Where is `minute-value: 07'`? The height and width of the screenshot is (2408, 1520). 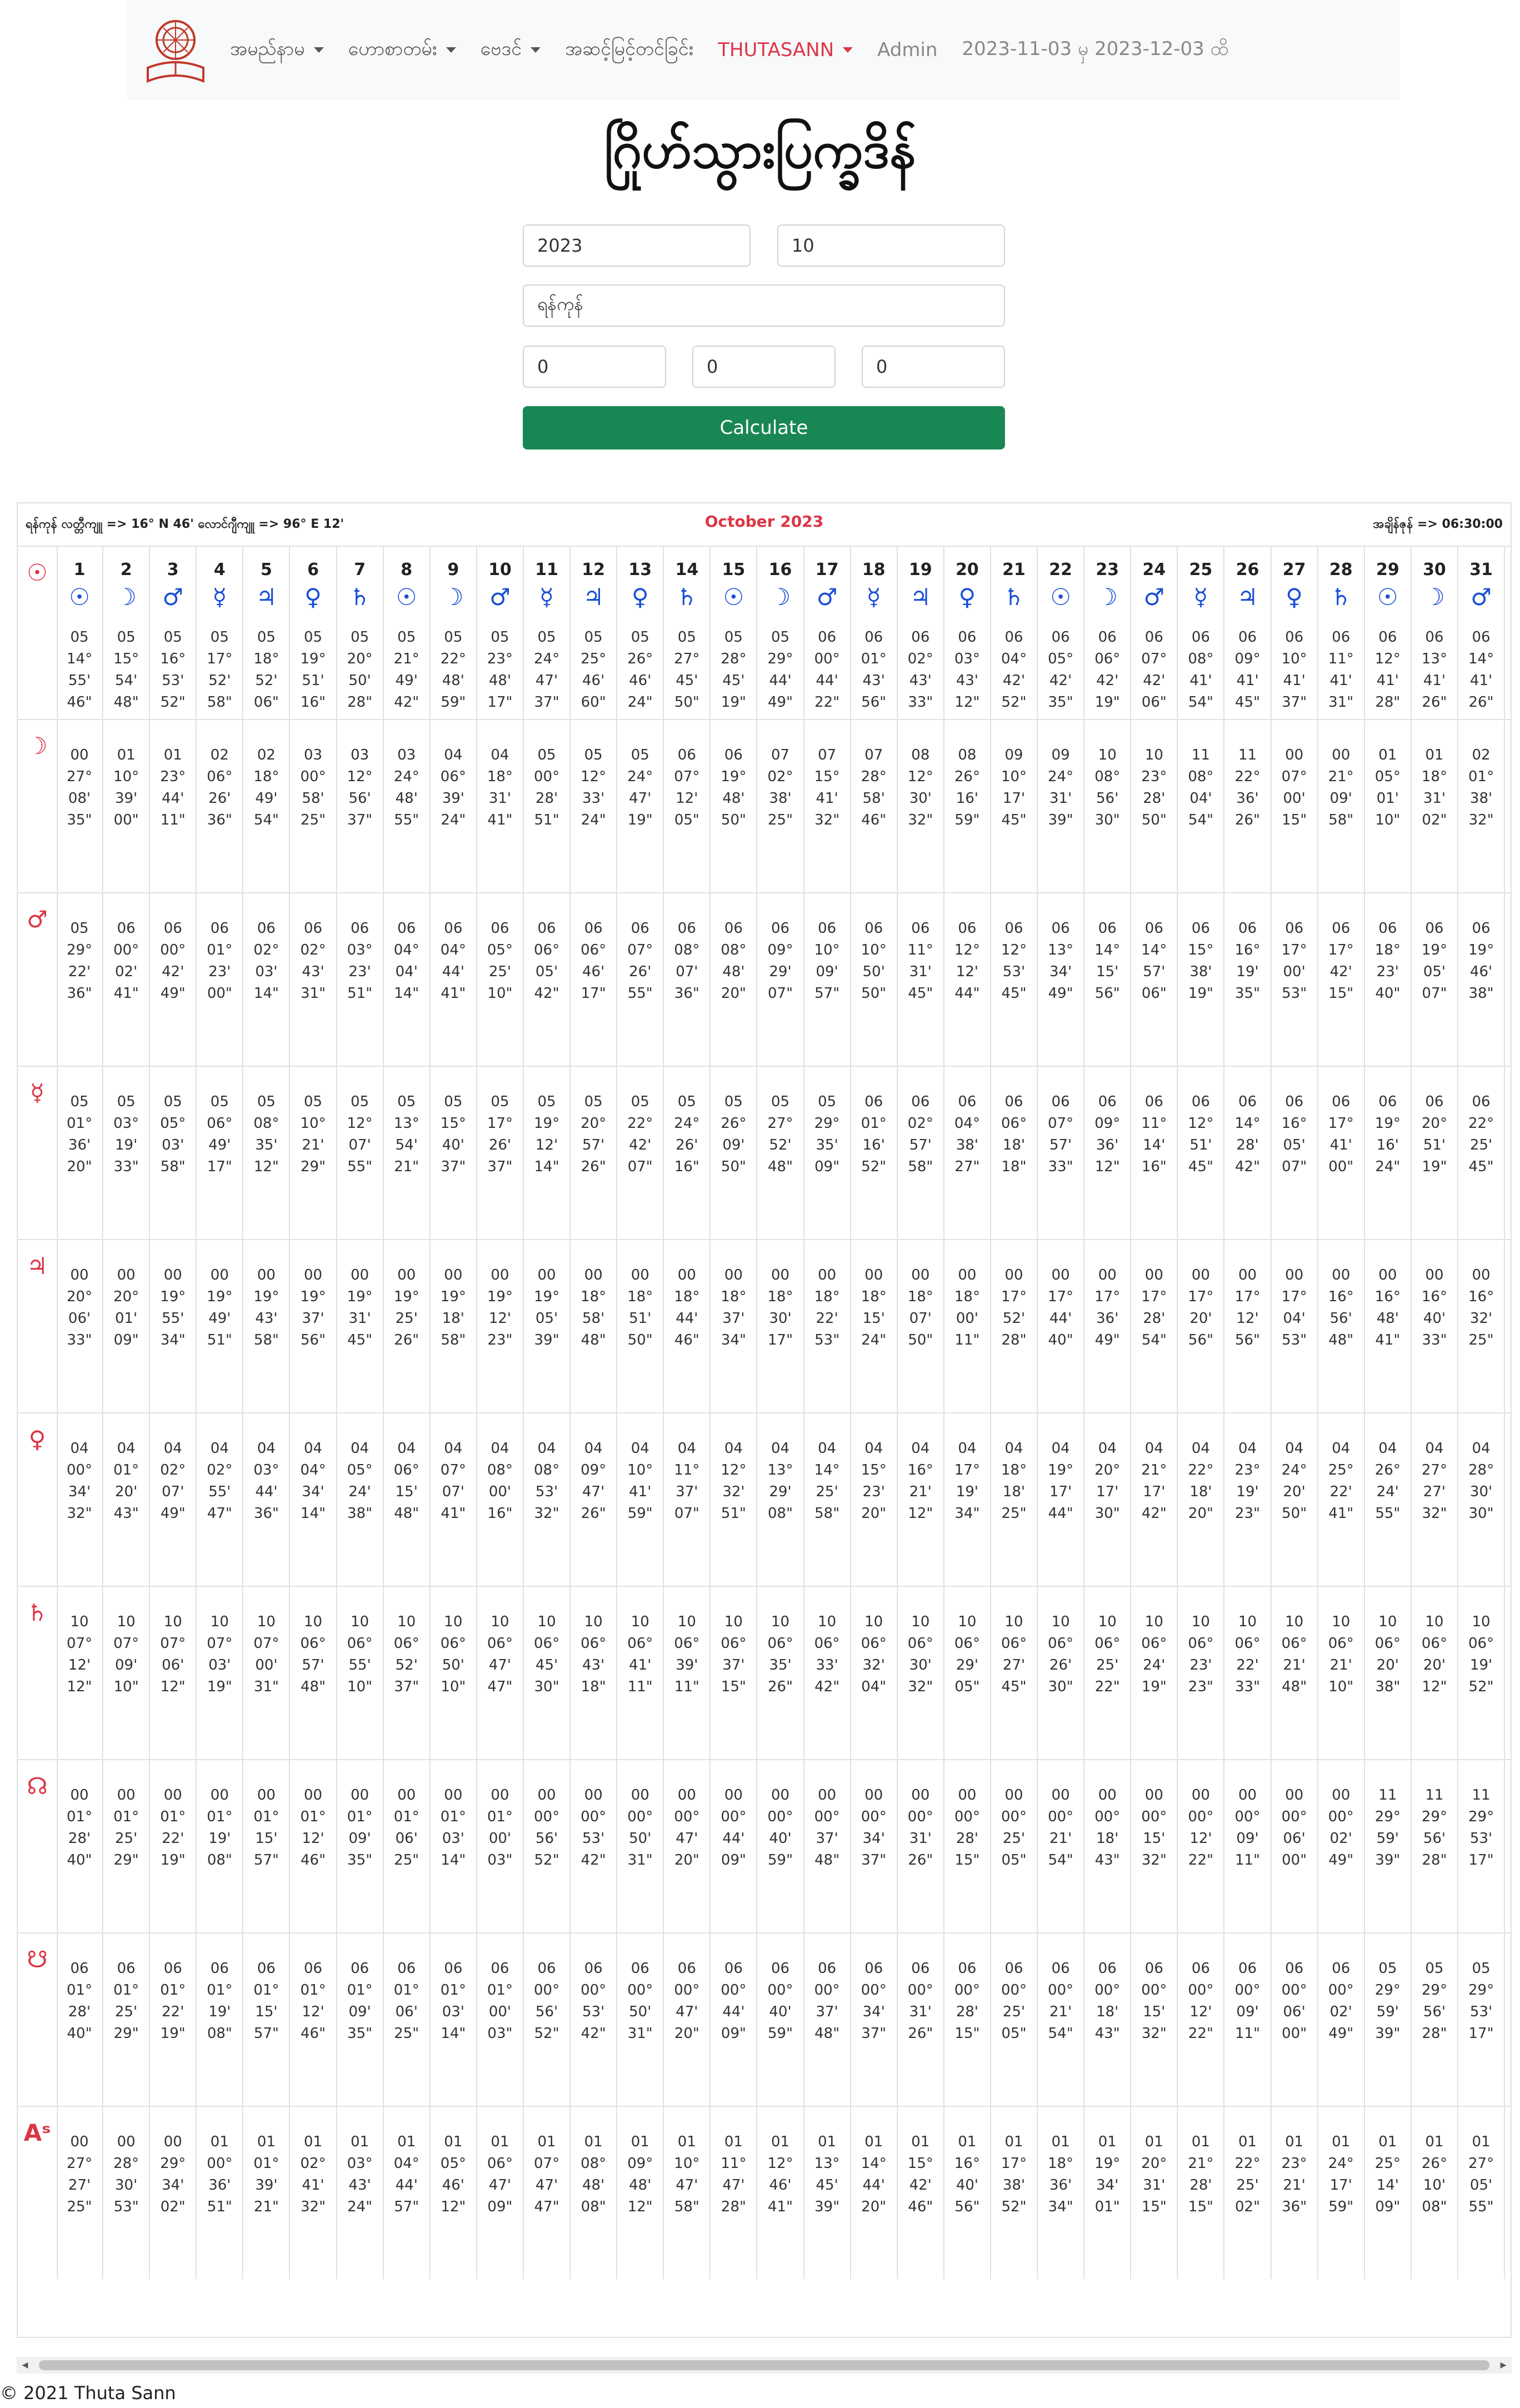 minute-value: 07' is located at coordinates (453, 1491).